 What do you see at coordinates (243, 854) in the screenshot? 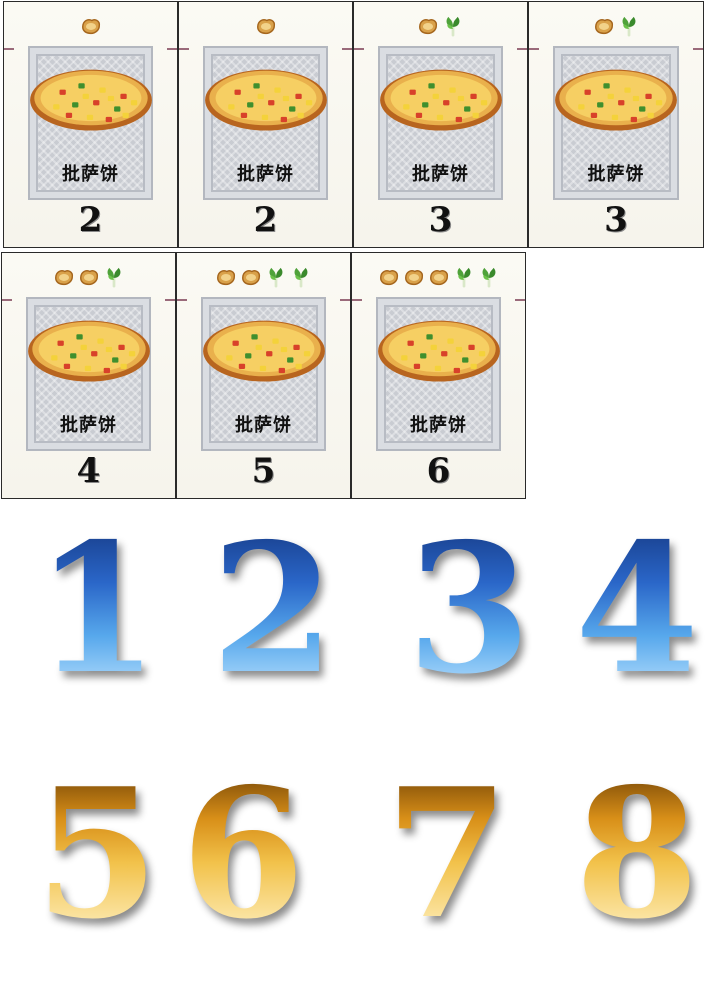
I see `number-tile-6: 6` at bounding box center [243, 854].